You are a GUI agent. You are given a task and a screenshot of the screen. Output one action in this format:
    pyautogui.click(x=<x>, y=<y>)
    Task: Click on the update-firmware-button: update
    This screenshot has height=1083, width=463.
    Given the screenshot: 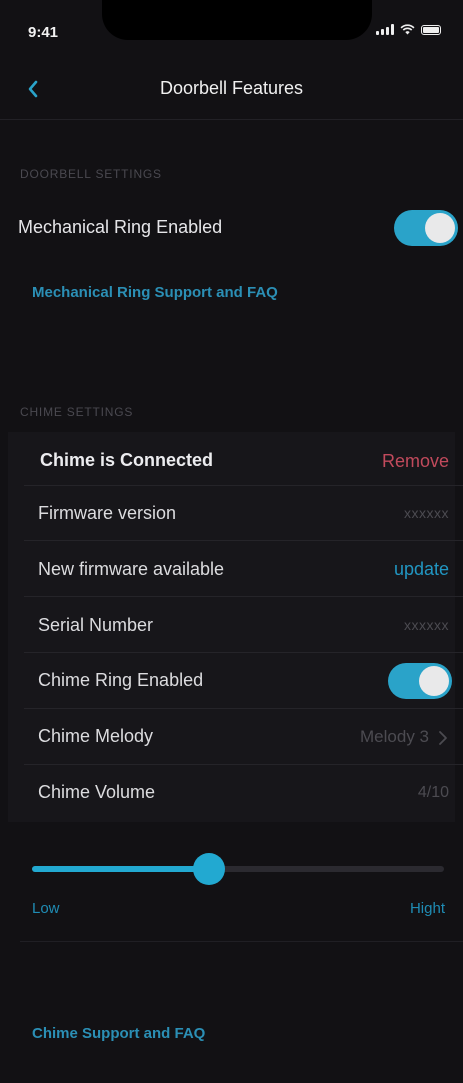 What is the action you would take?
    pyautogui.click(x=421, y=569)
    